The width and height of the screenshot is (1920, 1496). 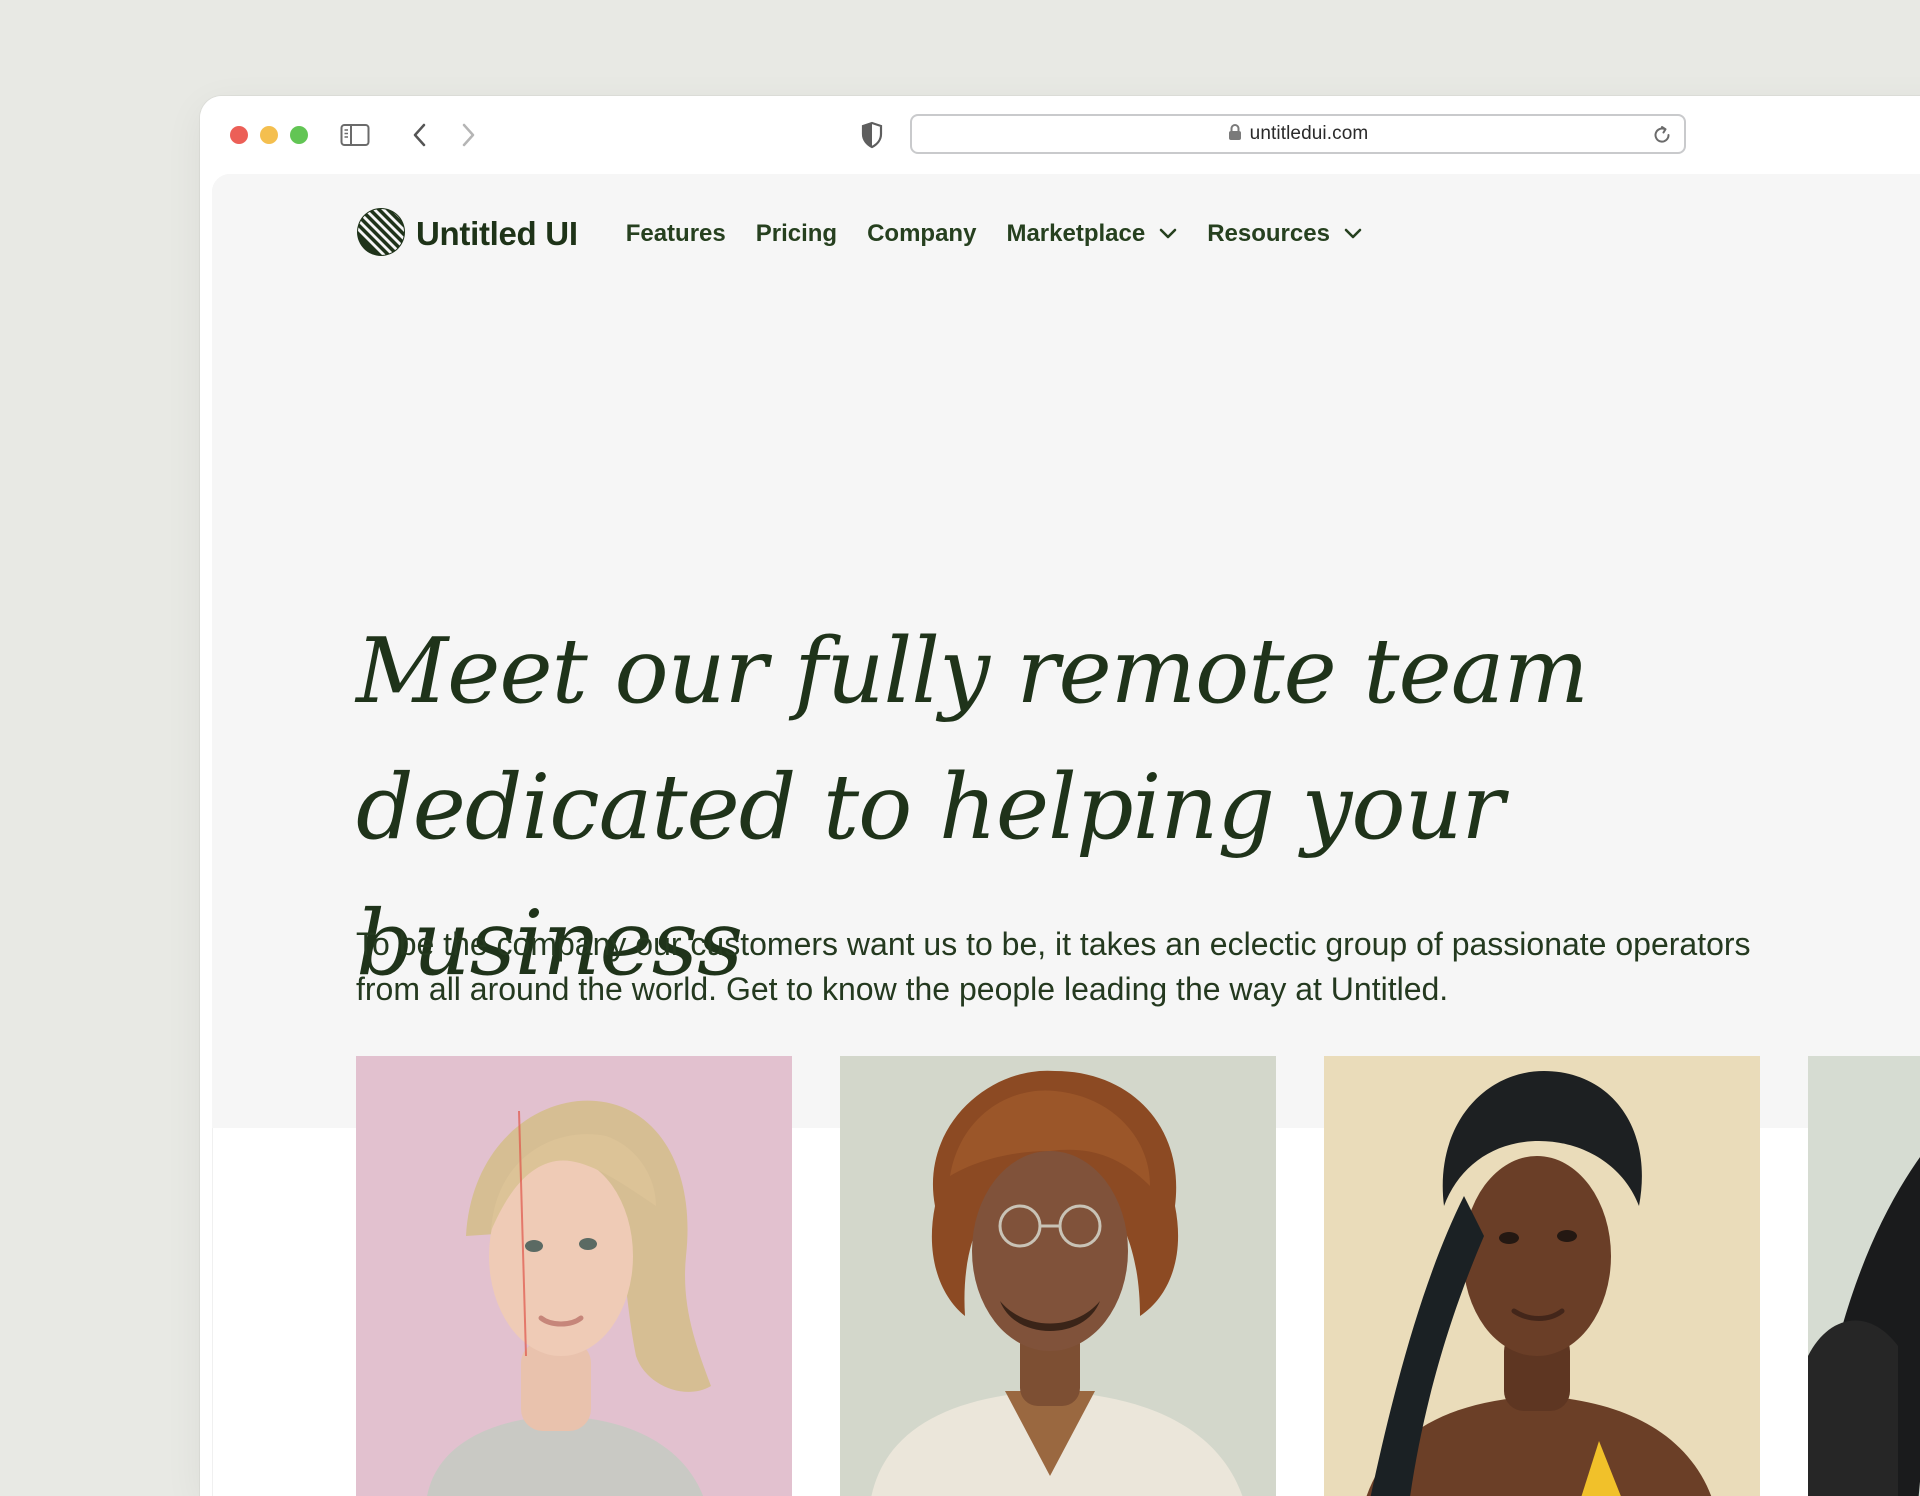 I want to click on browser-toolbar: untitledui.com, so click(x=1060, y=135).